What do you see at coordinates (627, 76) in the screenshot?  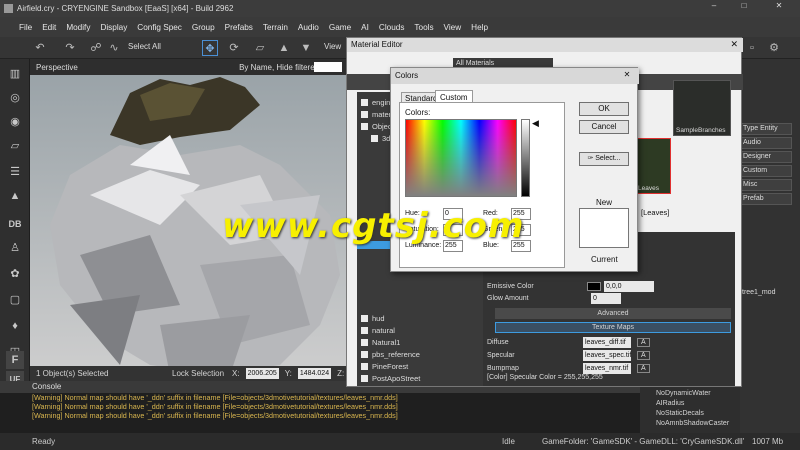 I see `colors-close-icon: ✕` at bounding box center [627, 76].